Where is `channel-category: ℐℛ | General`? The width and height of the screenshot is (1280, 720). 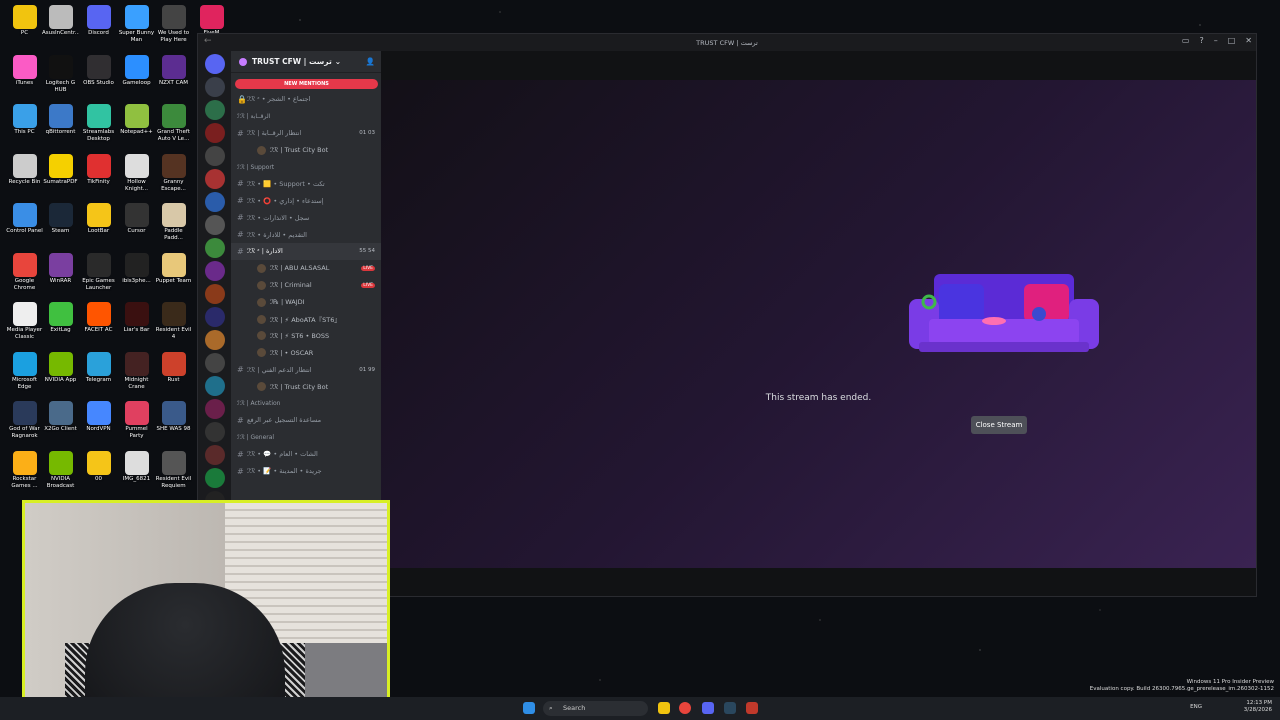
channel-category: ℐℛ | General is located at coordinates (306, 437).